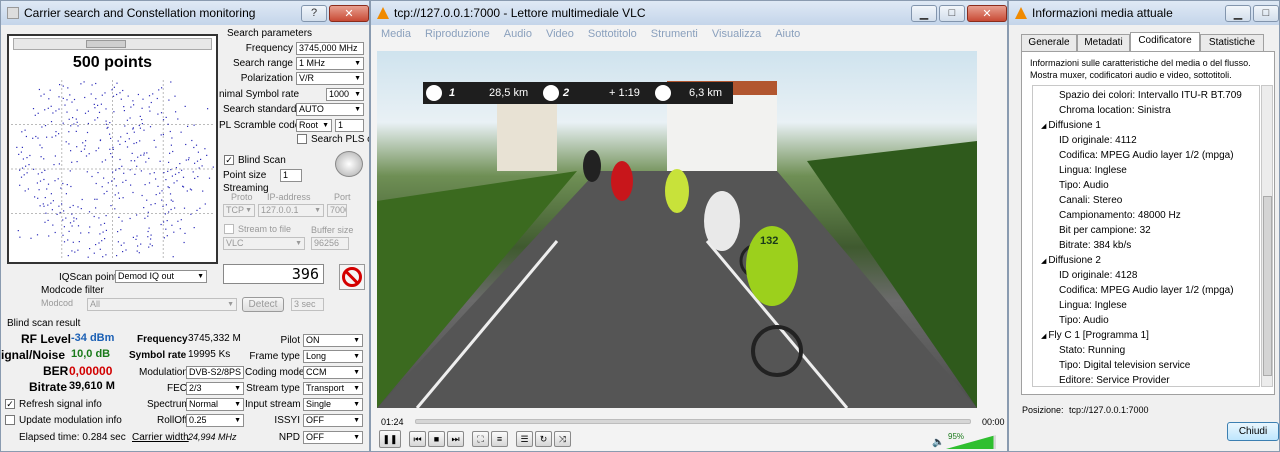  Describe the element at coordinates (499, 439) in the screenshot. I see `extended-settings-icon: ≡` at that location.